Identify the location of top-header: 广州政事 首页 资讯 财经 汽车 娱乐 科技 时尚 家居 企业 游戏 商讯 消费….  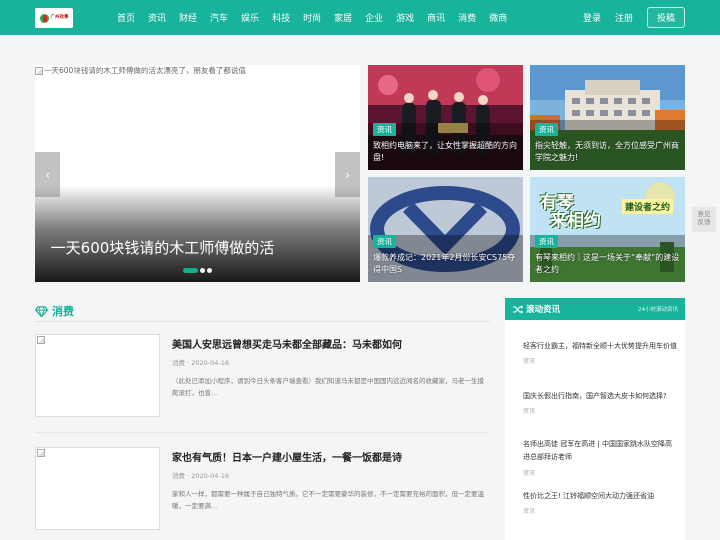
(360, 17).